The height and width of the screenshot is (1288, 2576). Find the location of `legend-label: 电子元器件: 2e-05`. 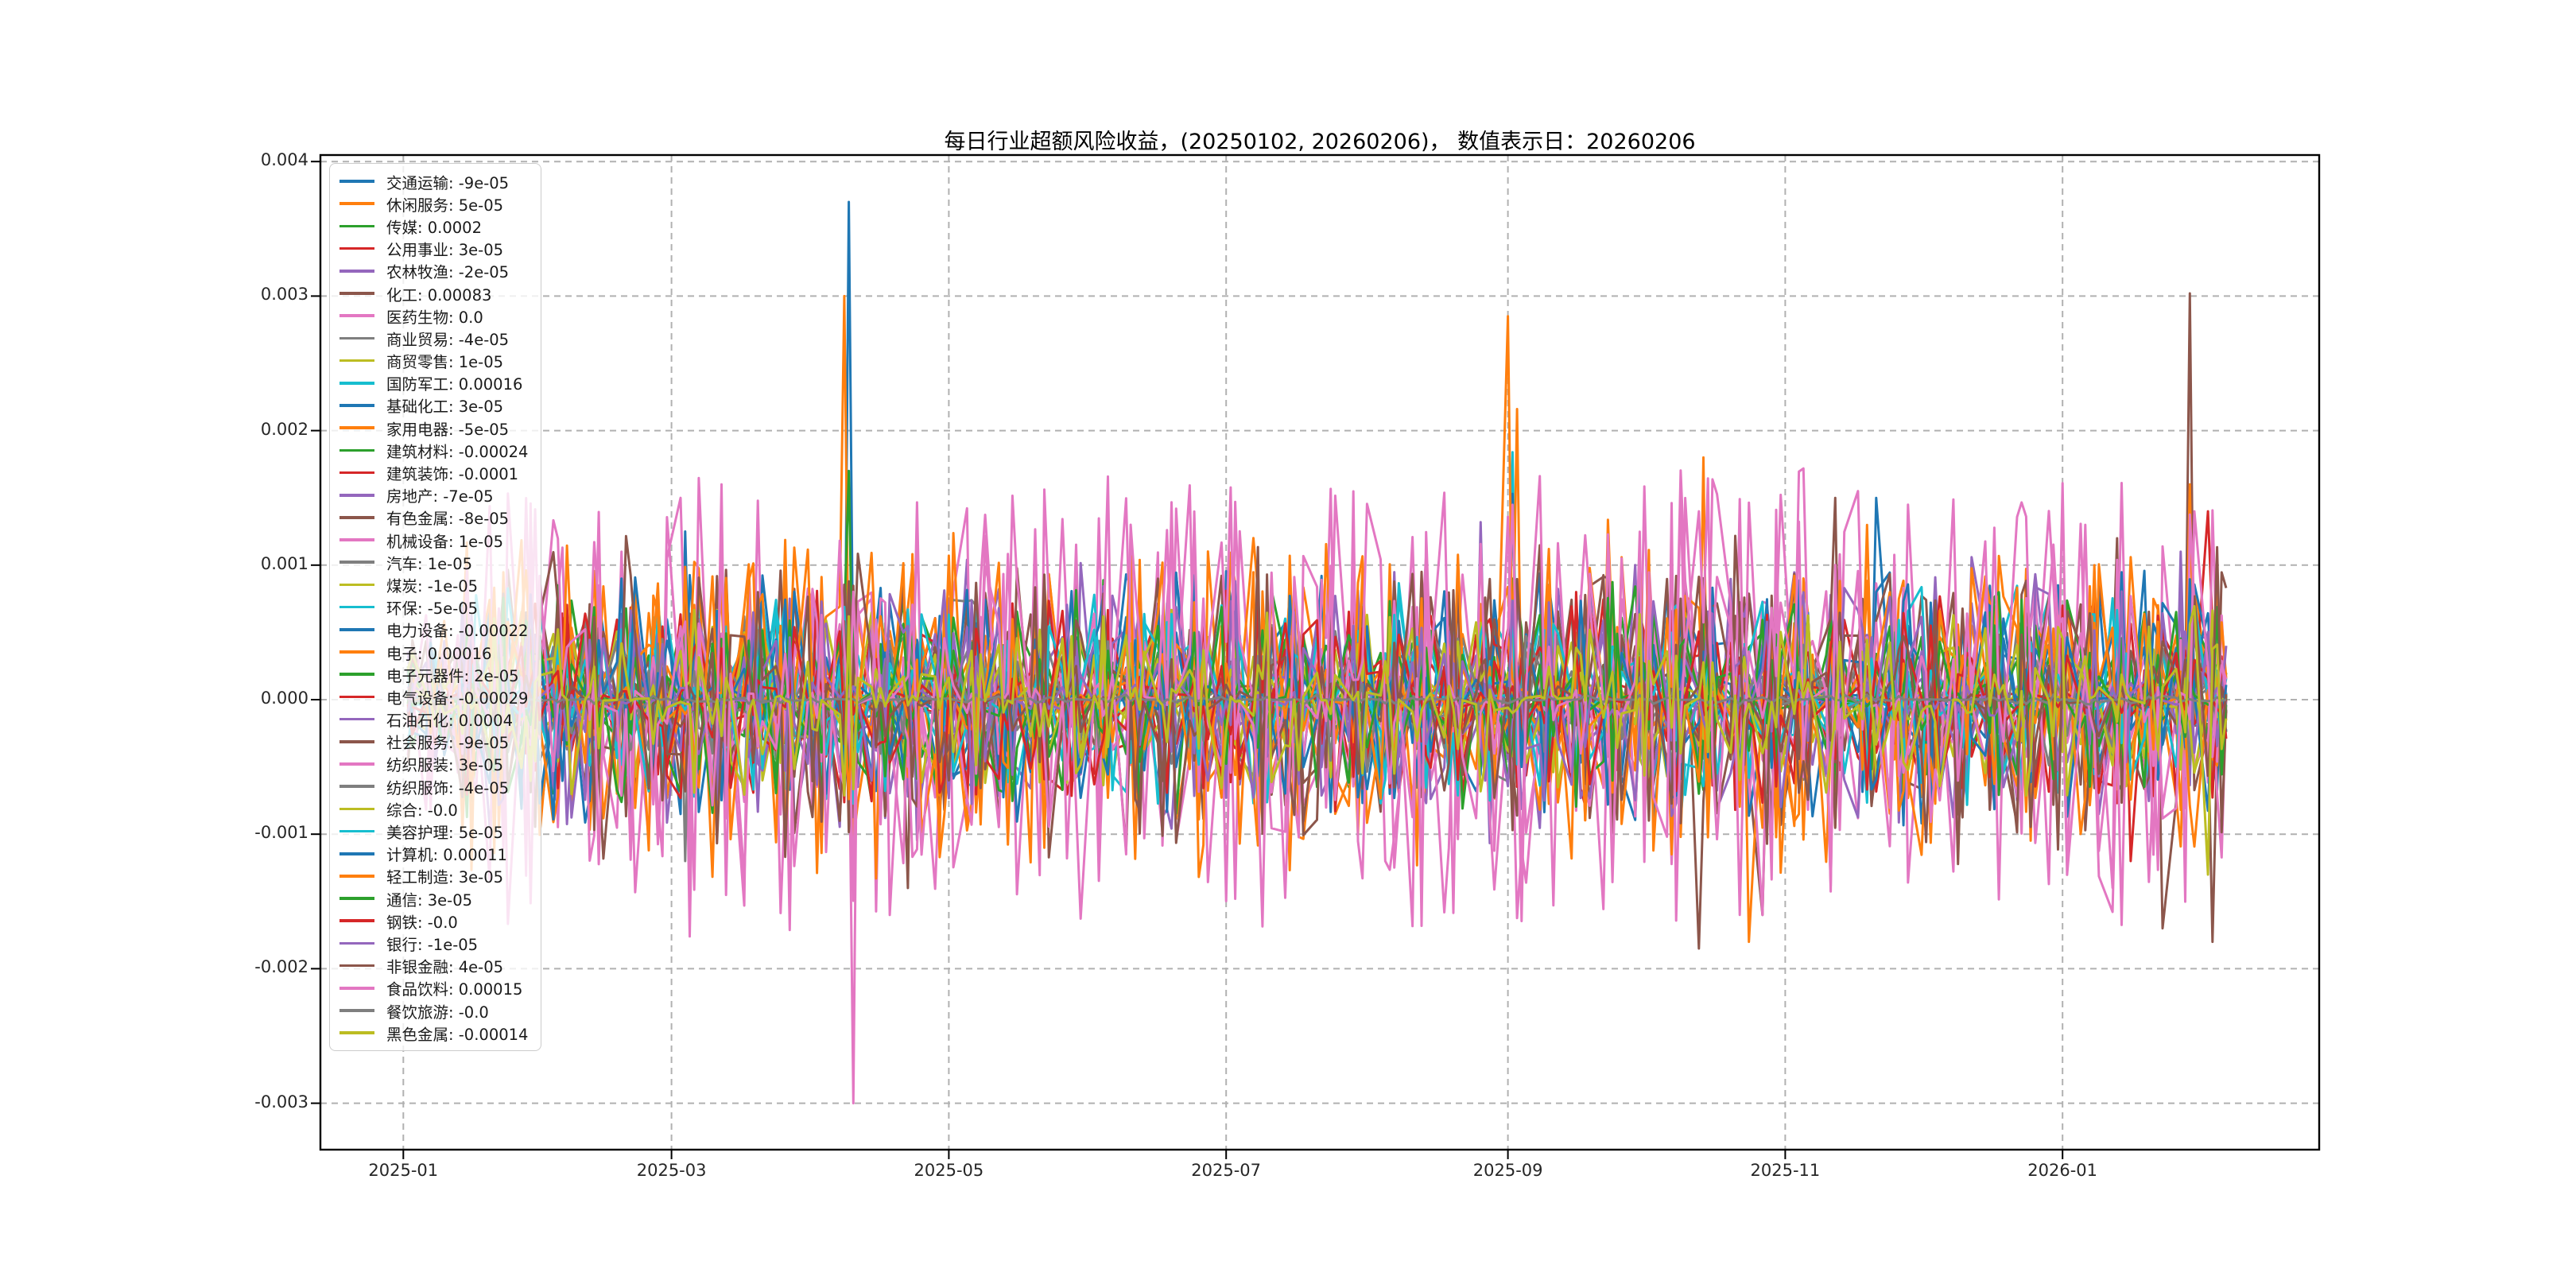

legend-label: 电子元器件: 2e-05 is located at coordinates (453, 675).